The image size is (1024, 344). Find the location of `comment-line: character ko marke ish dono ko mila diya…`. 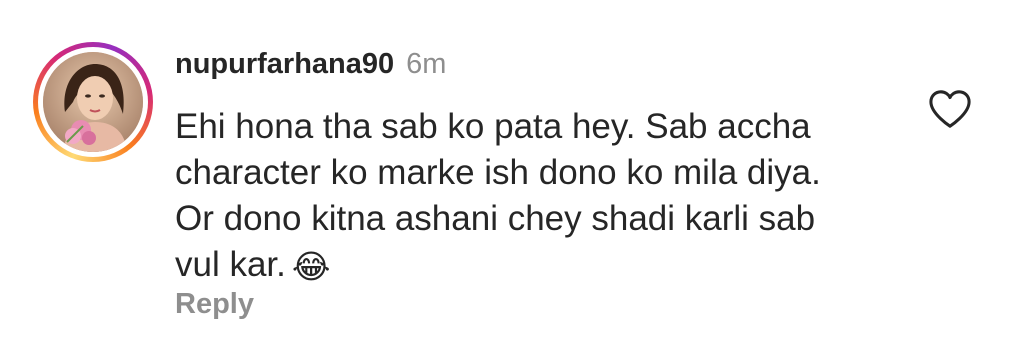

comment-line: character ko marke ish dono ko mila diya… is located at coordinates (498, 172).